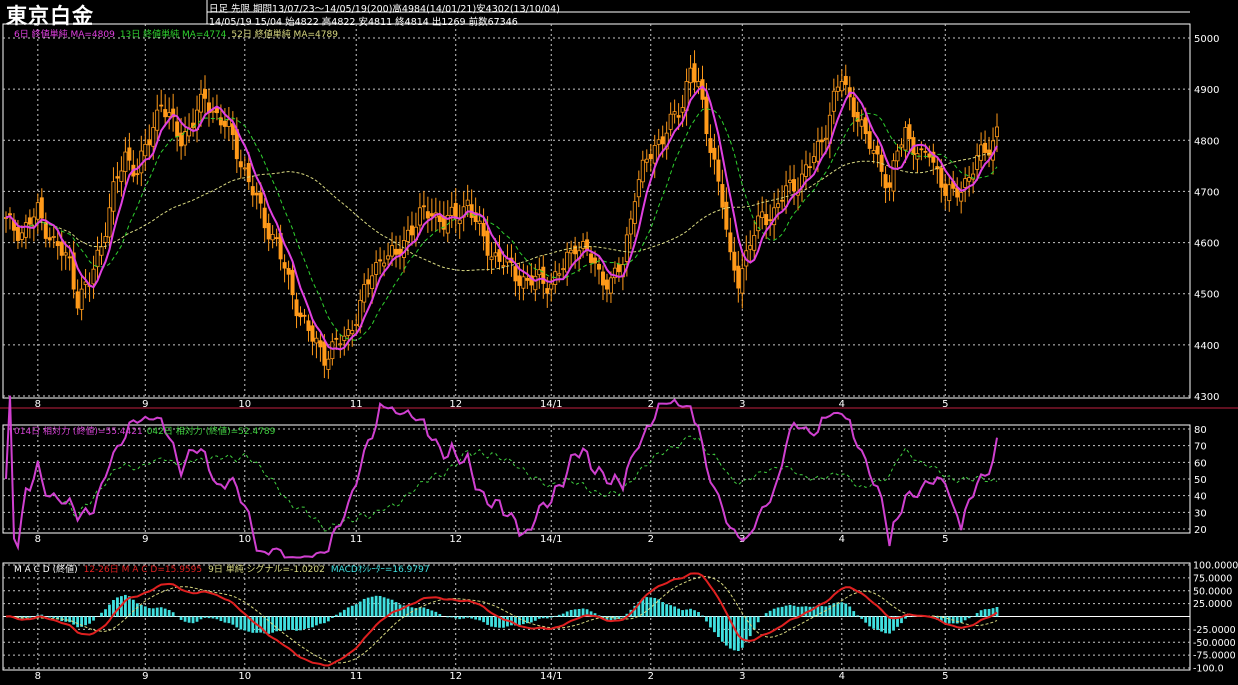 The height and width of the screenshot is (685, 1238). Describe the element at coordinates (1200, 463) in the screenshot. I see `y-tick-label: 60` at that location.